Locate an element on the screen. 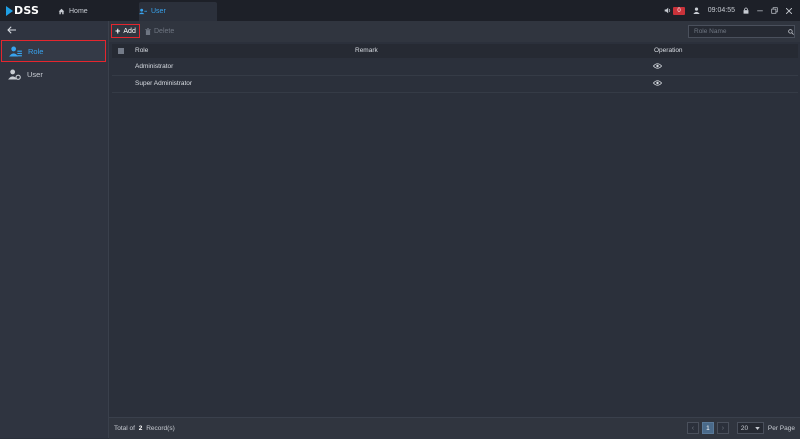 The width and height of the screenshot is (800, 439). search-box is located at coordinates (741, 31).